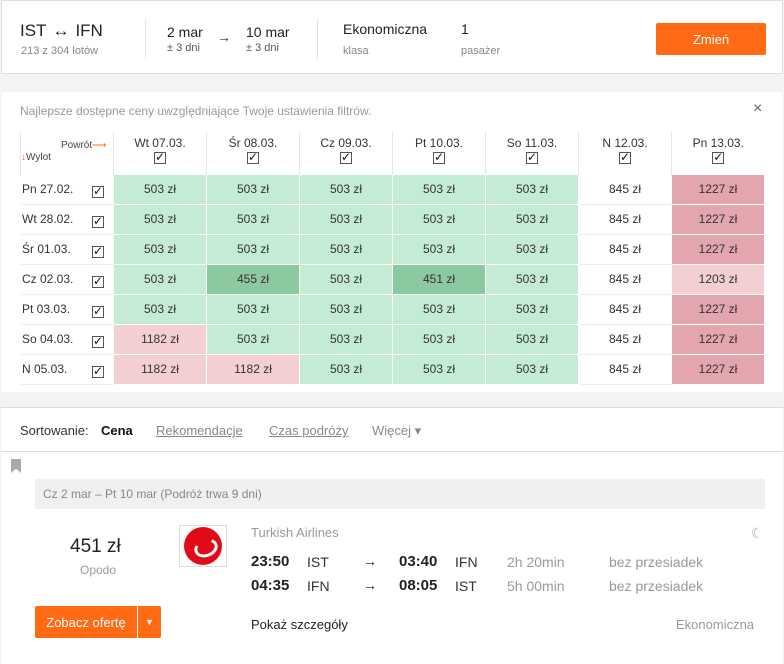  Describe the element at coordinates (308, 430) in the screenshot. I see `sort-option-duration: Czas podróży` at that location.